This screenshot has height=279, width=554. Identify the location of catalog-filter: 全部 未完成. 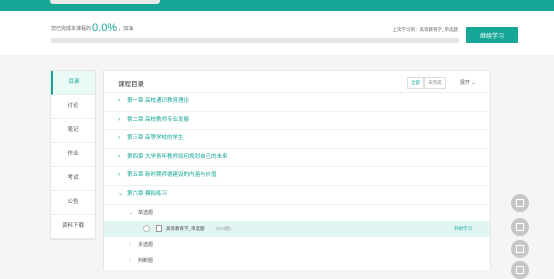
(426, 83).